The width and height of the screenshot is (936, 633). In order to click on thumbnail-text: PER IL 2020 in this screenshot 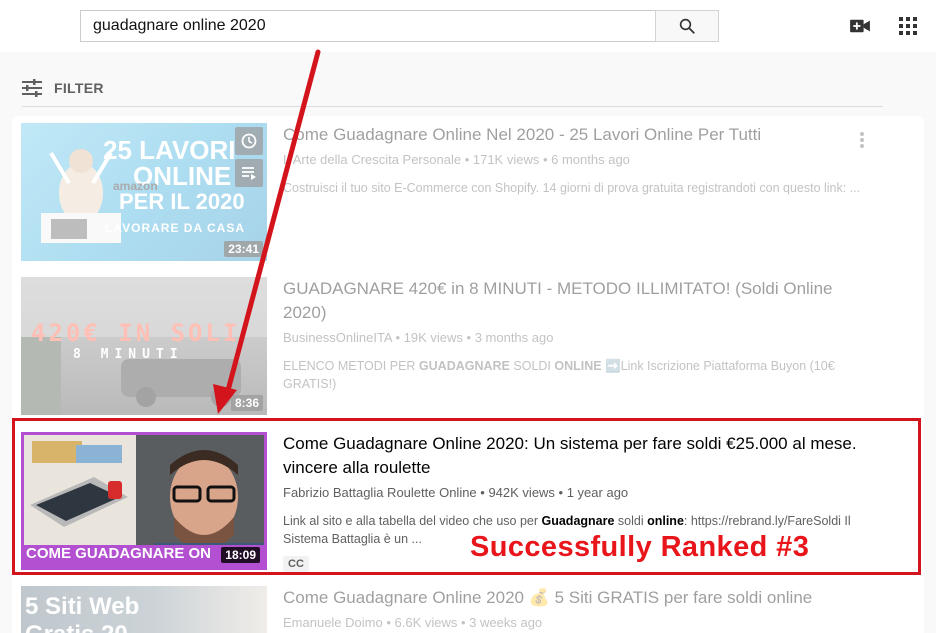, I will do `click(182, 201)`.